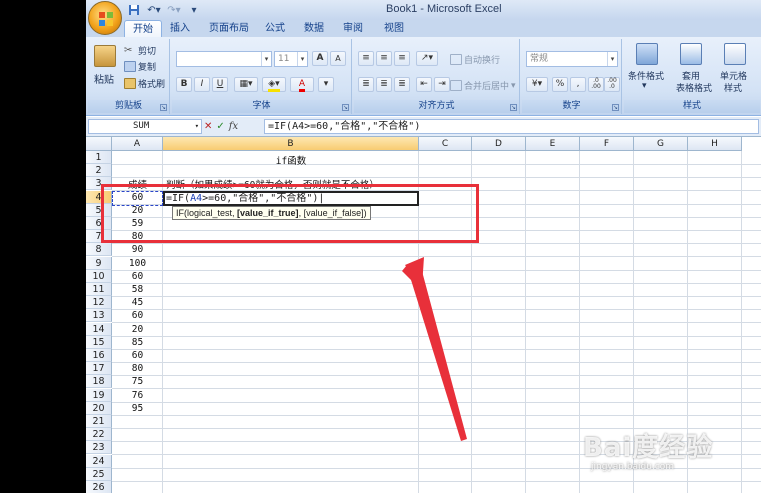 This screenshot has width=761, height=493. What do you see at coordinates (99, 171) in the screenshot?
I see `row-header-2: 2` at bounding box center [99, 171].